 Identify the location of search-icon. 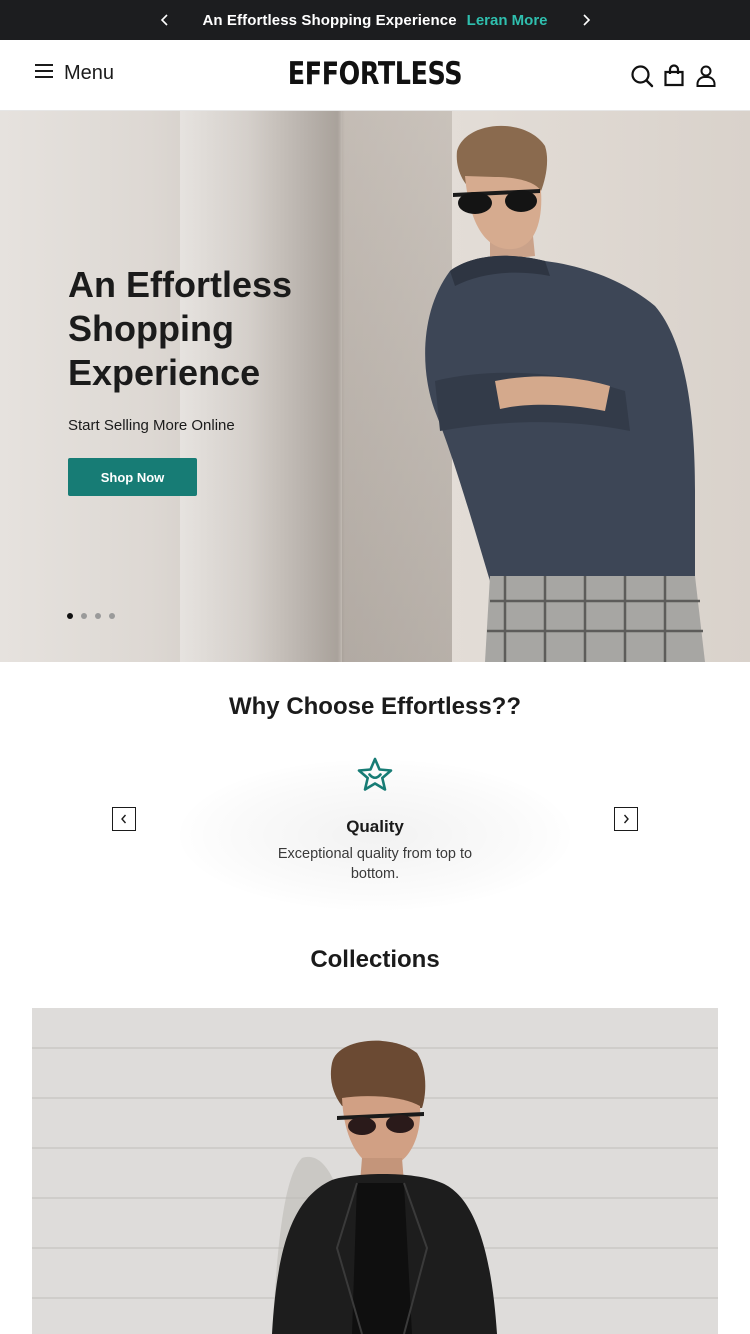
(642, 76).